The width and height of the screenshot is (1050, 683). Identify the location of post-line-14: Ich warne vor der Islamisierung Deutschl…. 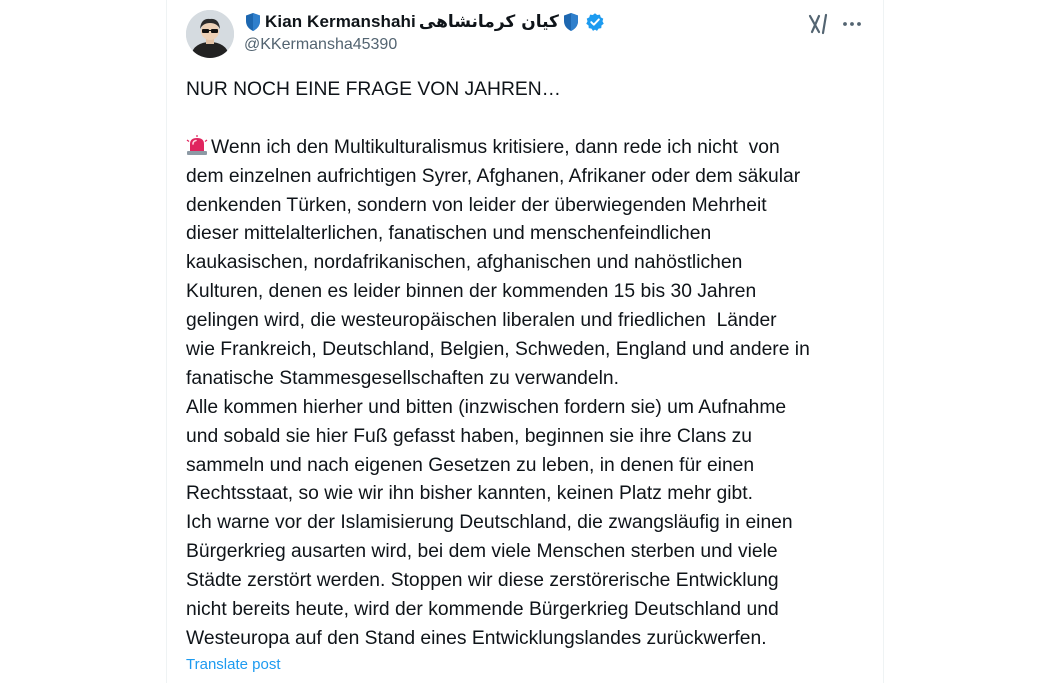
(489, 523).